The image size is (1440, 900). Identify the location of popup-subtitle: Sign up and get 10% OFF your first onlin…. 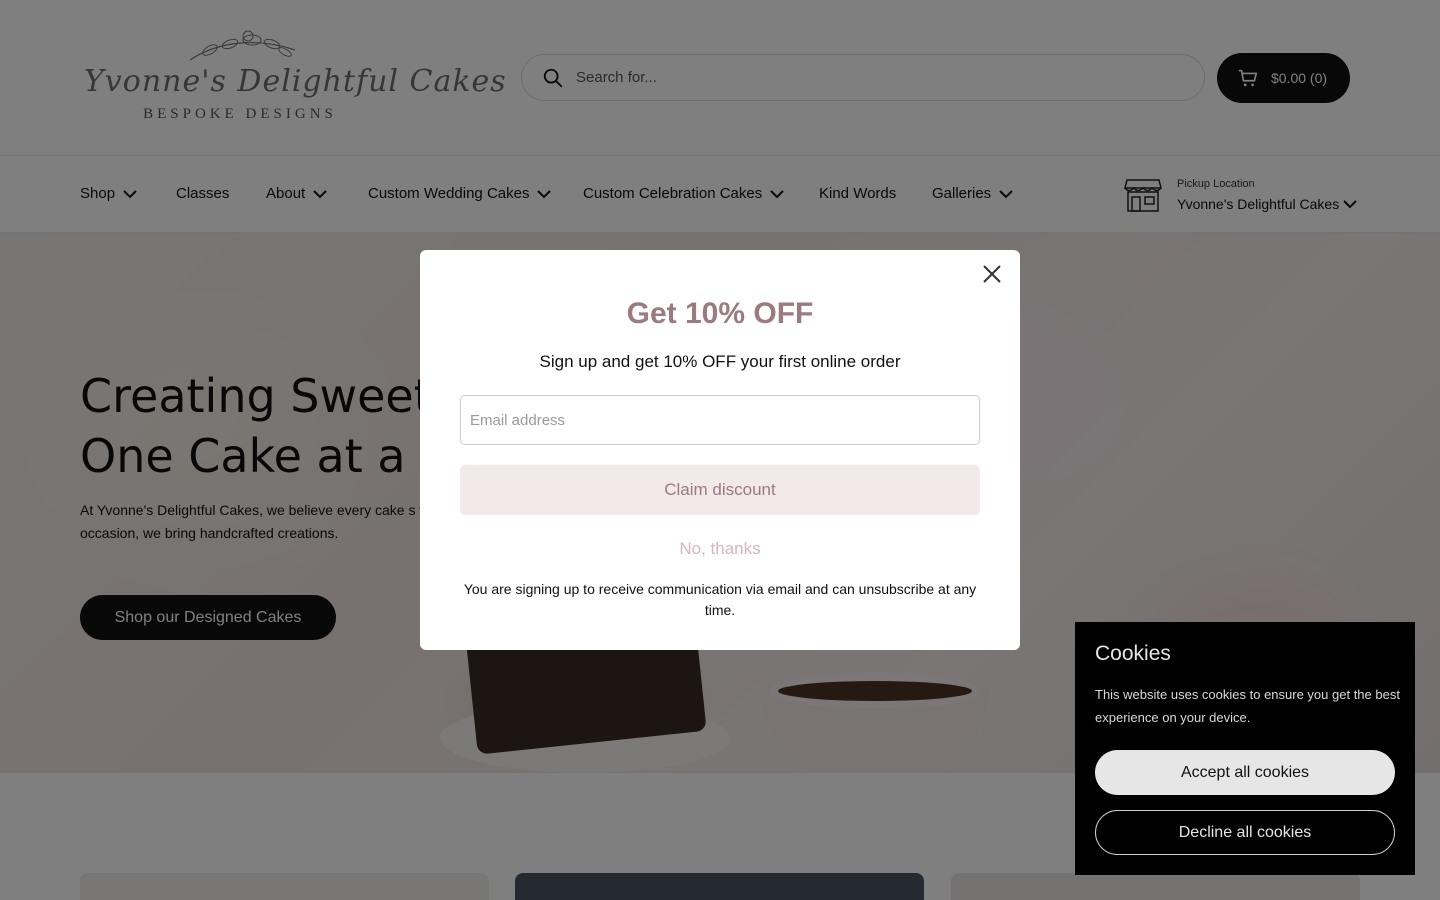
(720, 361).